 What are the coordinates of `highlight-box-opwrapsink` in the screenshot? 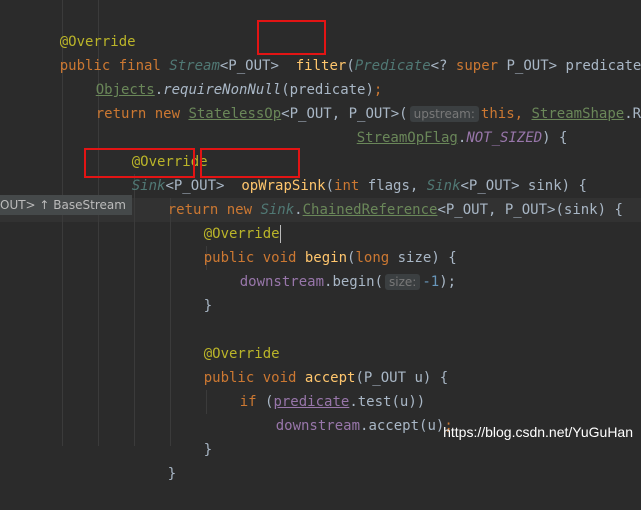 It's located at (250, 163).